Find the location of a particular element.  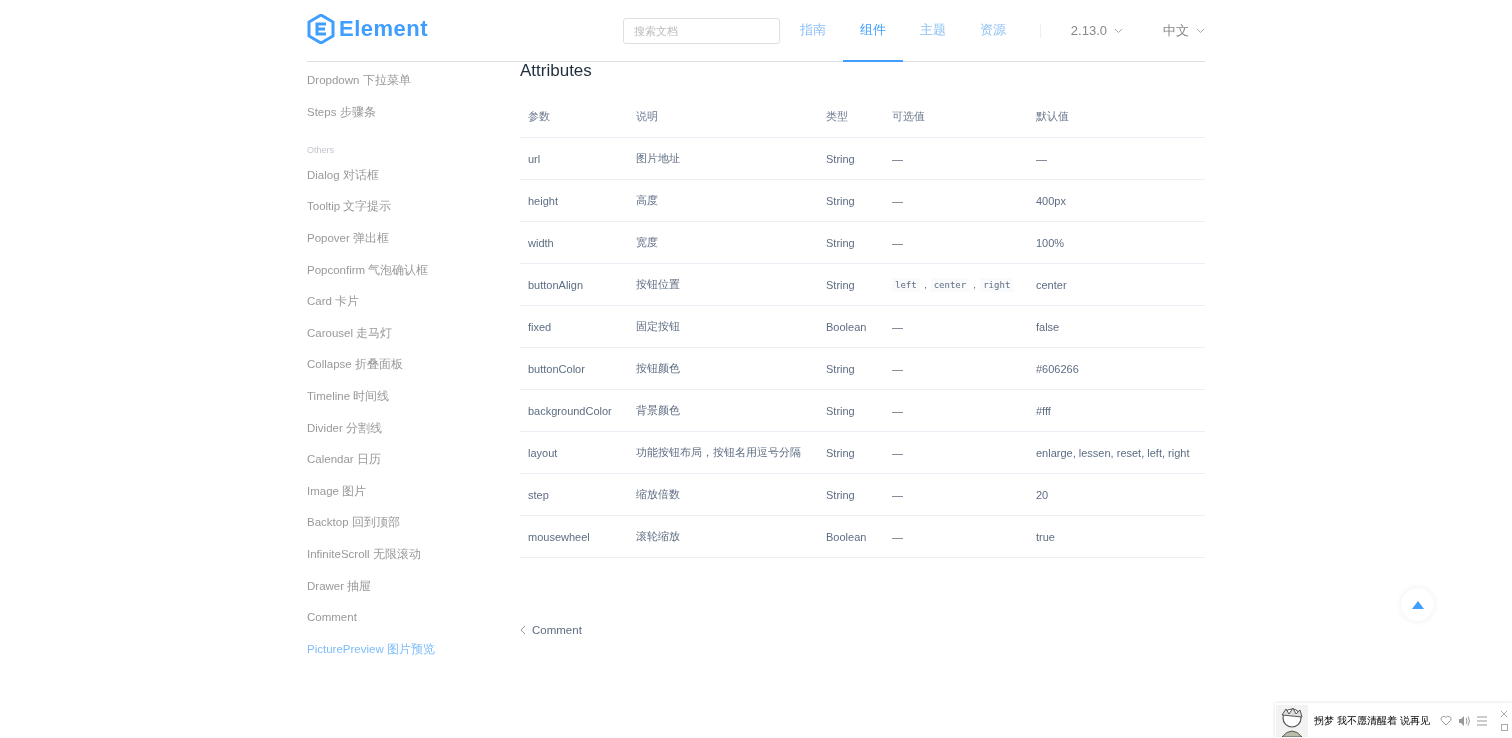

previous-page-link: Comment is located at coordinates (551, 630).